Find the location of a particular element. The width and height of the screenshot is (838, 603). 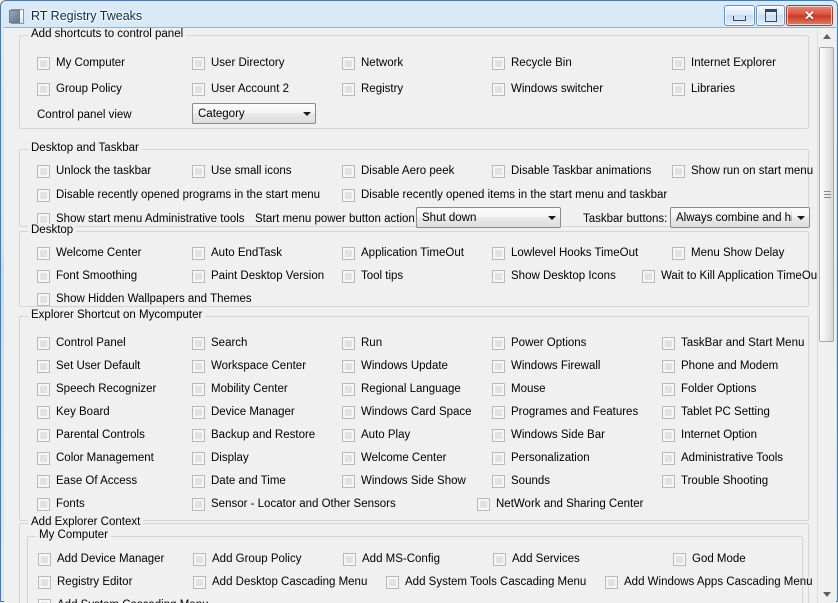

checkbox-mobility-center: Mobility Center is located at coordinates (240, 389).